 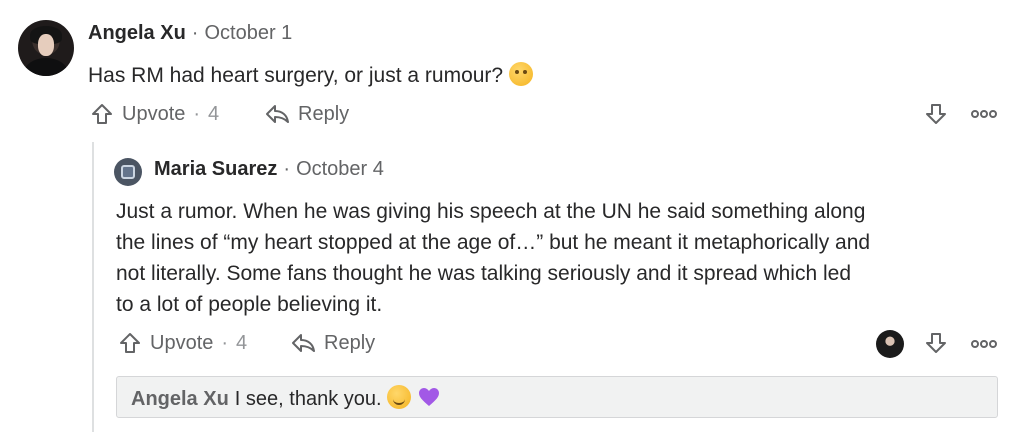 I want to click on reply-downvote-button, so click(x=936, y=343).